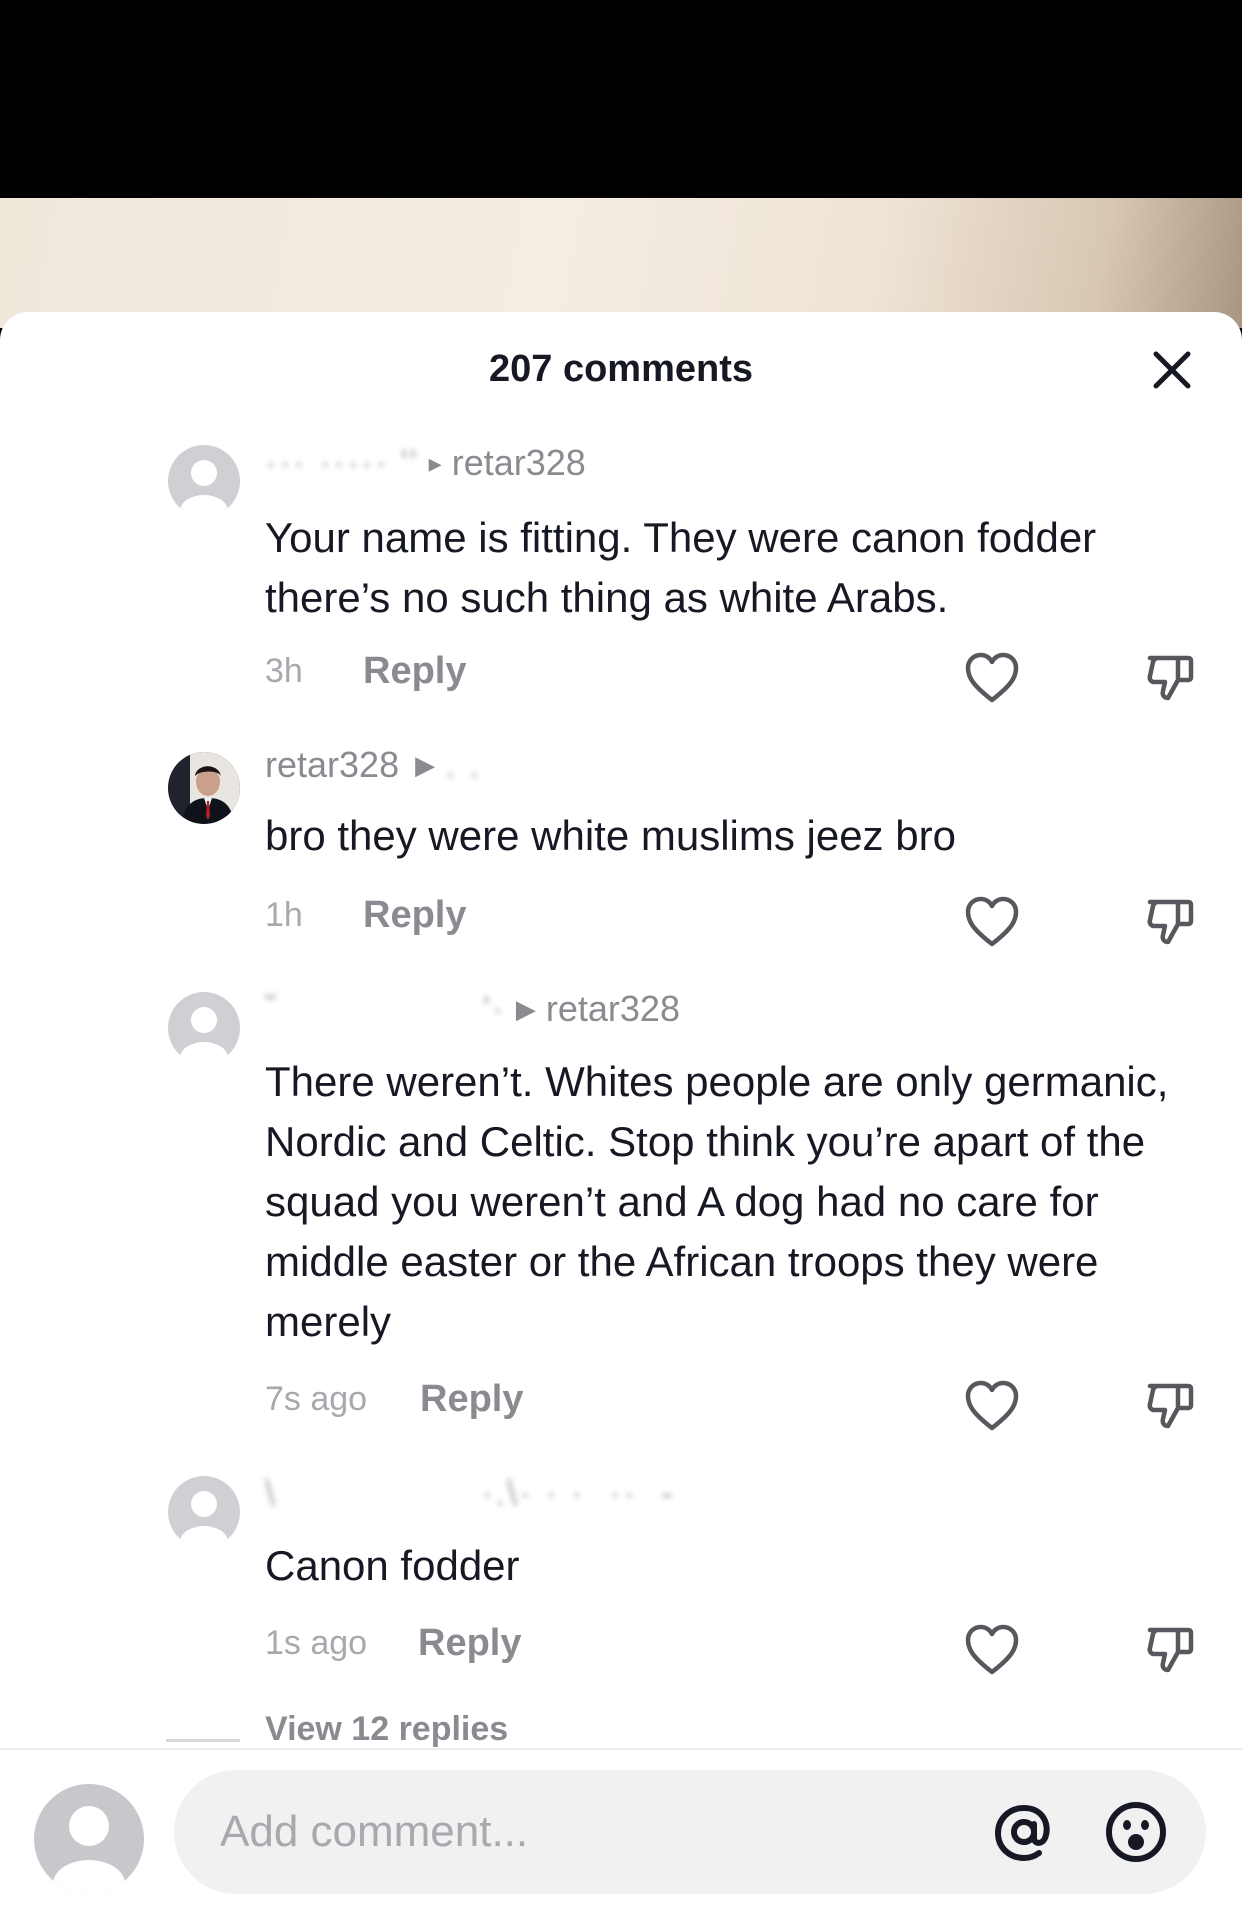  Describe the element at coordinates (332, 764) in the screenshot. I see `author-name: retar328` at that location.